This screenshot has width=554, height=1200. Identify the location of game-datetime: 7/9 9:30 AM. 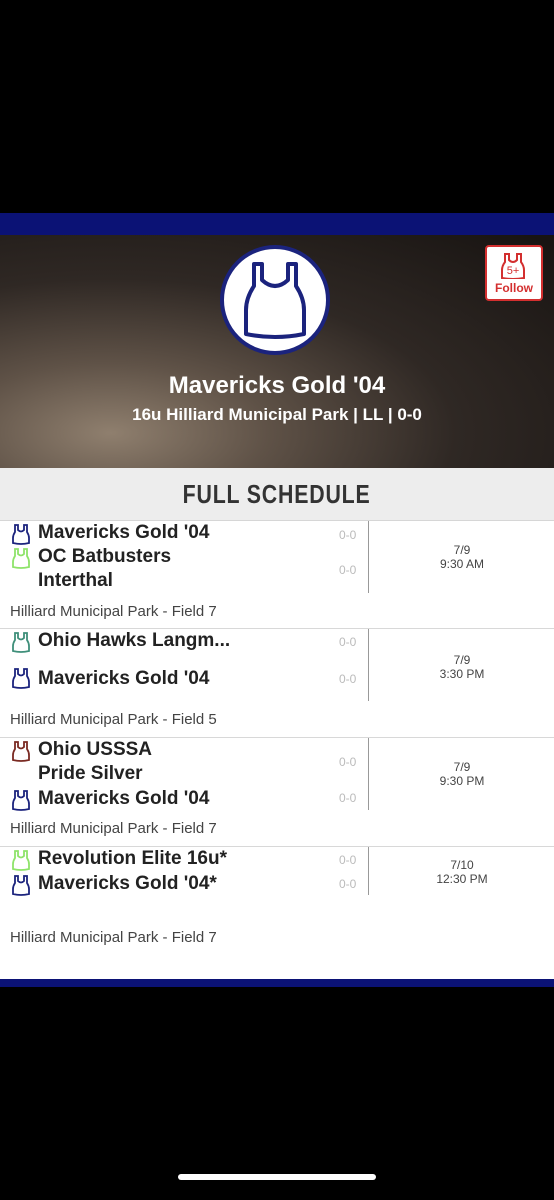
(462, 557).